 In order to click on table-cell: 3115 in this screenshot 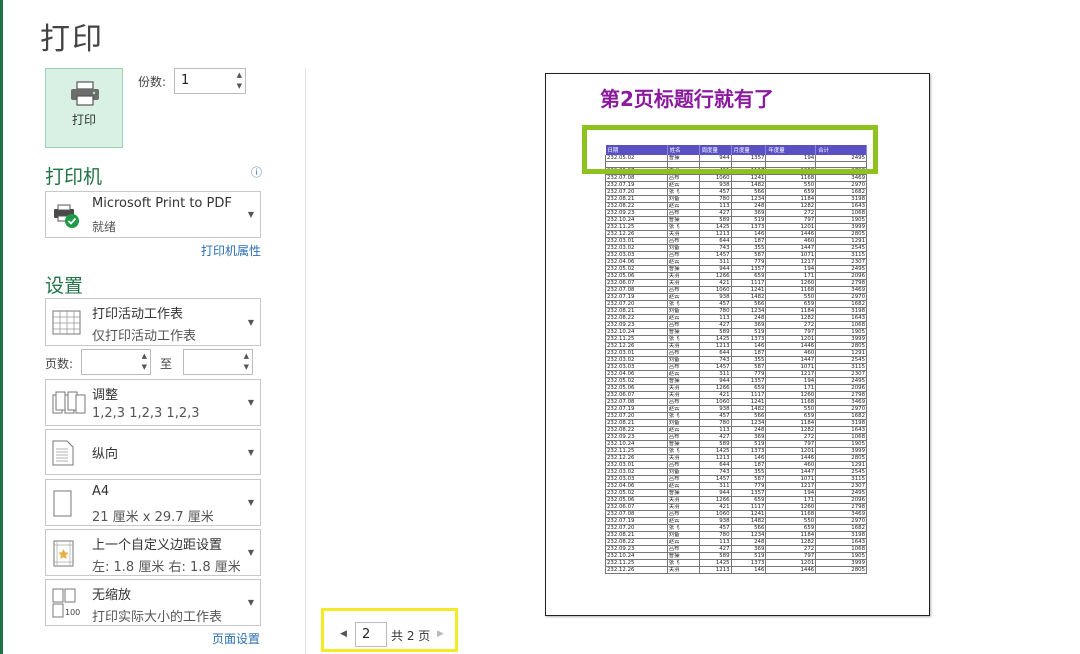, I will do `click(841, 367)`.